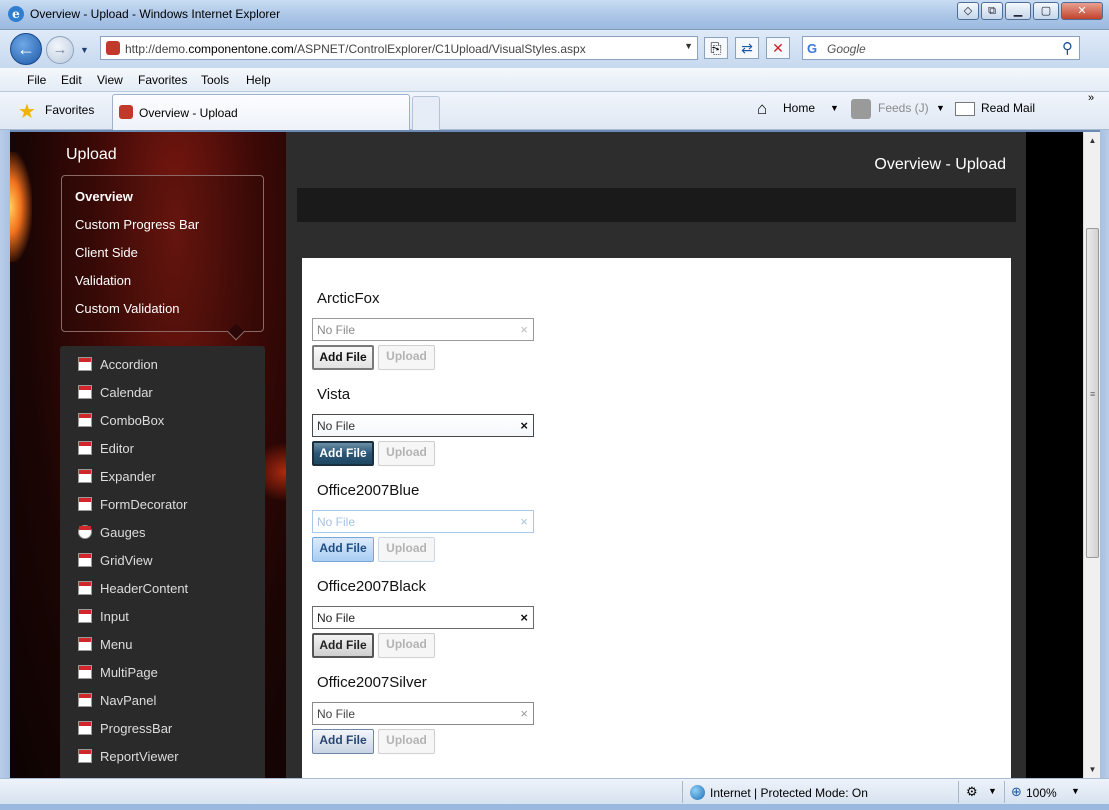  What do you see at coordinates (992, 11) in the screenshot?
I see `snap-icon: ⧉` at bounding box center [992, 11].